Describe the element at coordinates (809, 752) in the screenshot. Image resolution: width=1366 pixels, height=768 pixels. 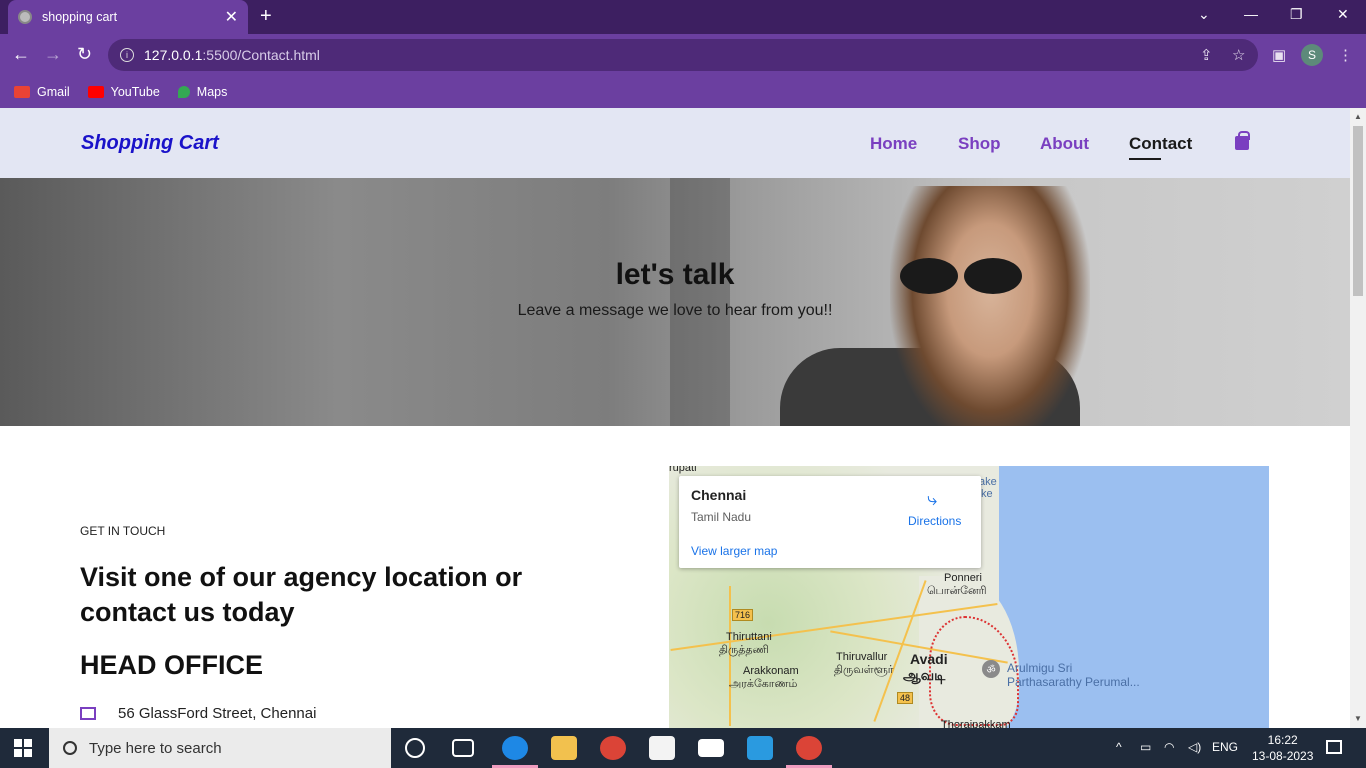
I see `chrome-profile-icon` at that location.